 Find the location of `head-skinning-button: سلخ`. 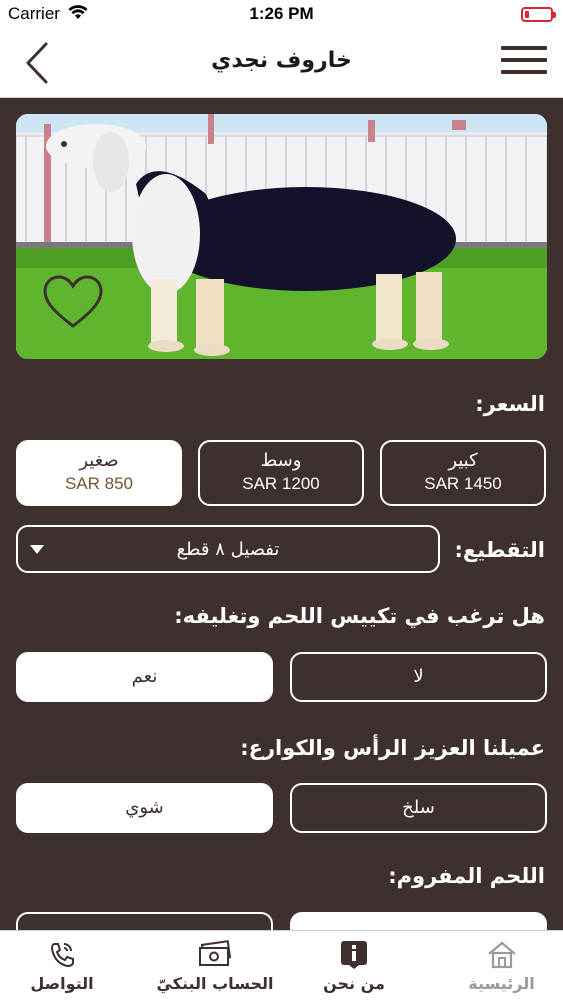

head-skinning-button: سلخ is located at coordinates (418, 808).